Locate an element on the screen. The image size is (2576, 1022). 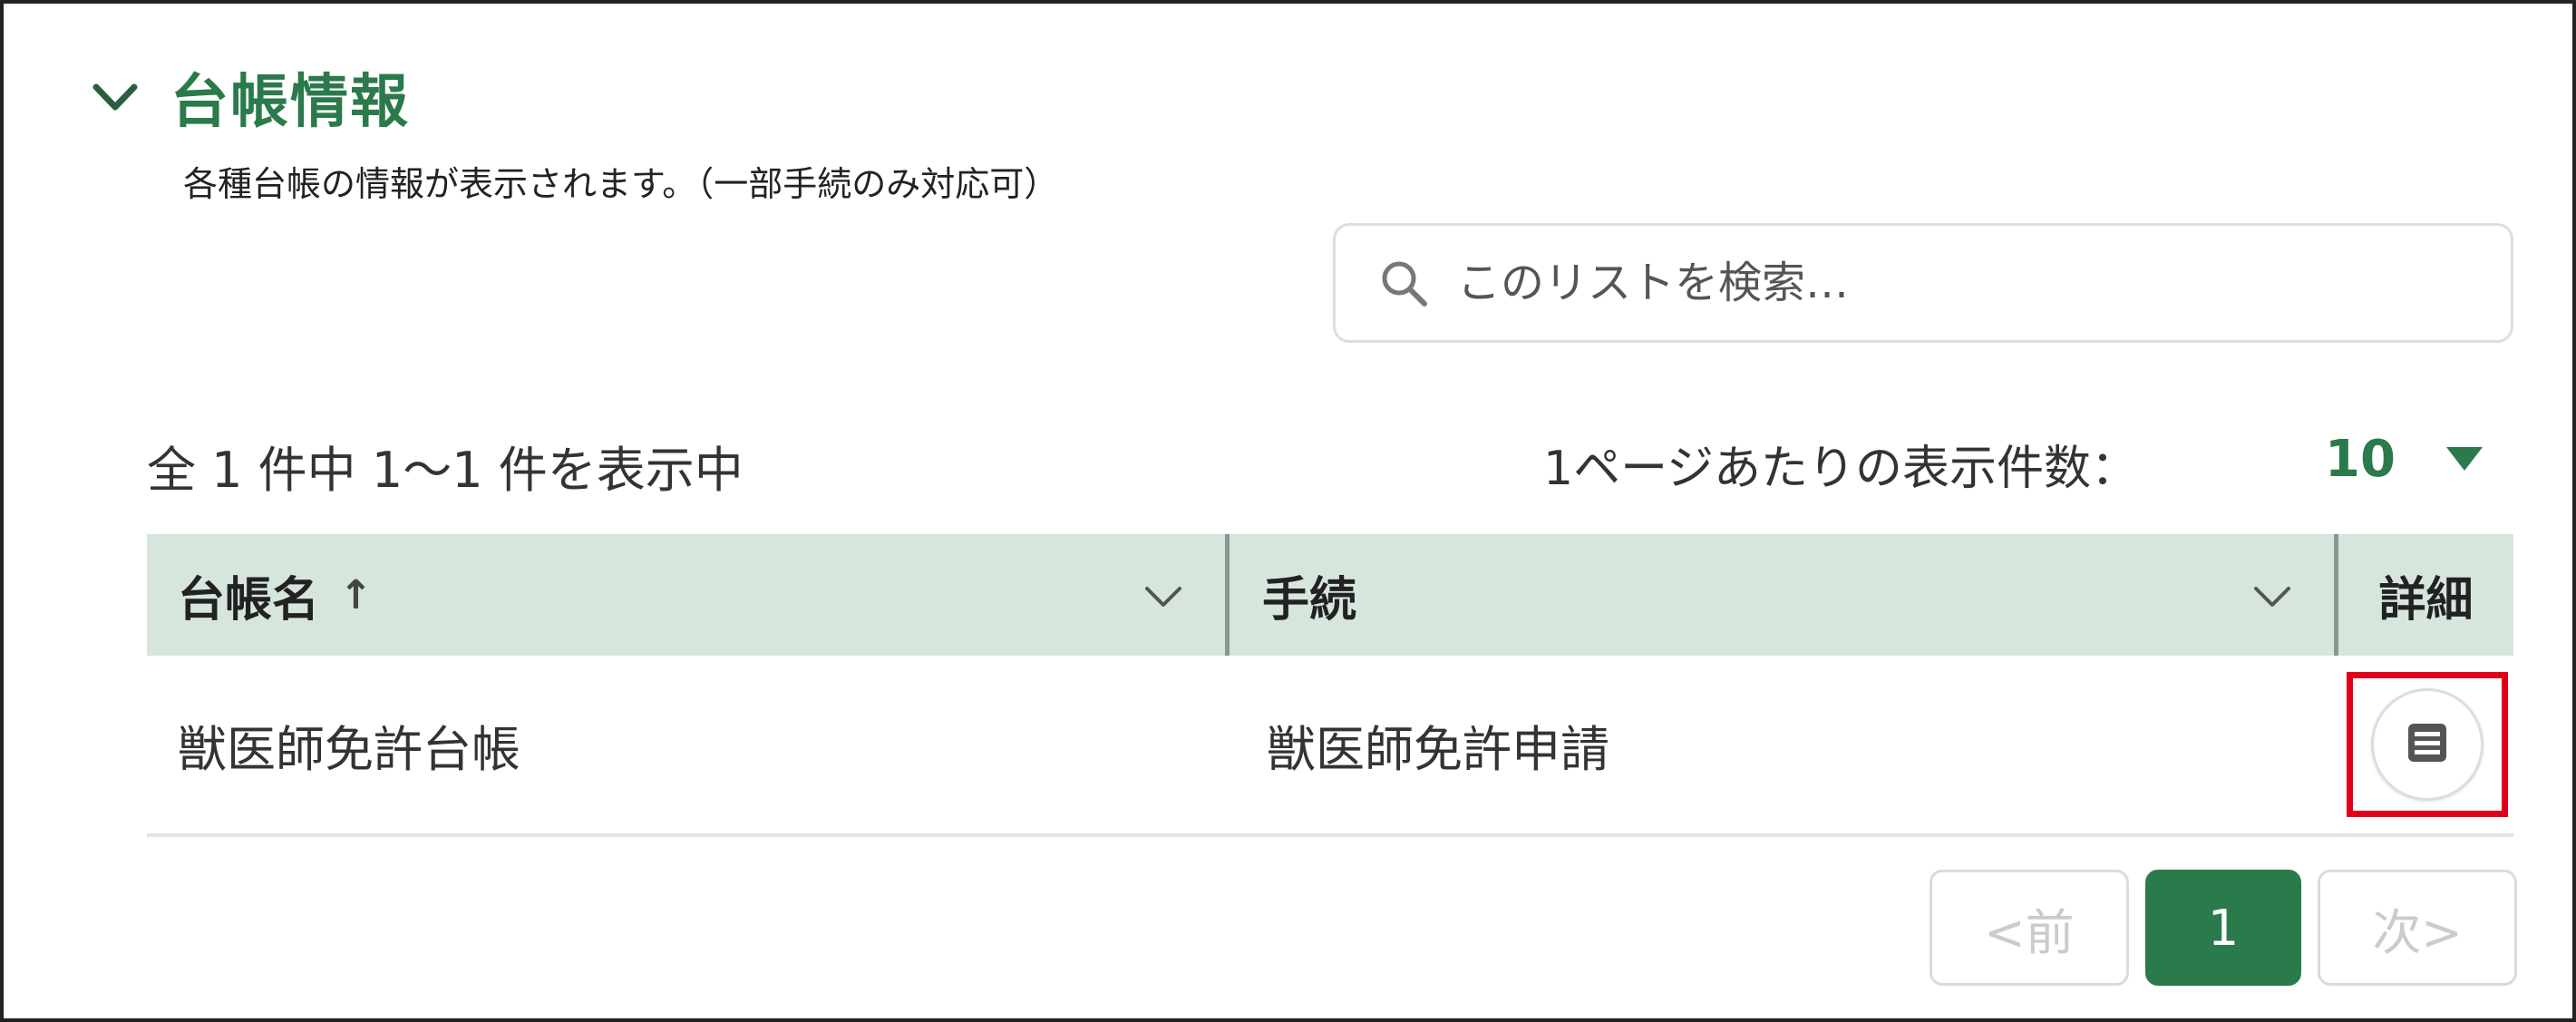
cell-ledger-name: 獣医師免許台帳 is located at coordinates (349, 749).